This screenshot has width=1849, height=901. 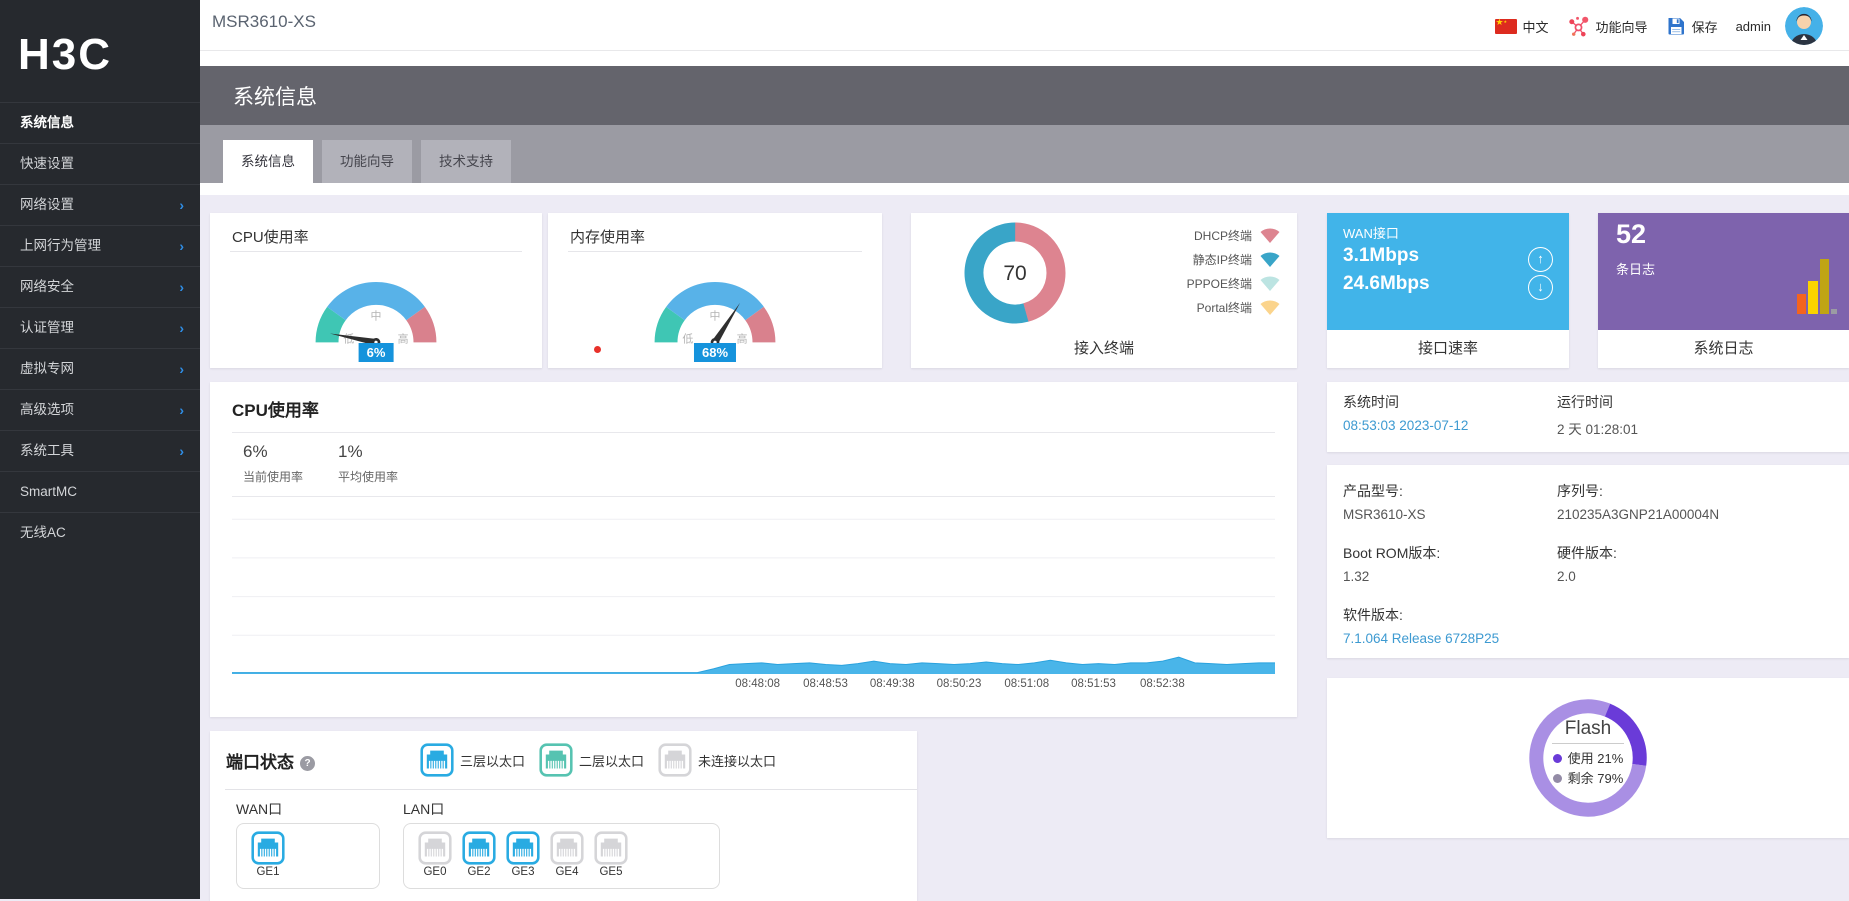 I want to click on language-switch: ★ ★ 中文, so click(x=1522, y=26).